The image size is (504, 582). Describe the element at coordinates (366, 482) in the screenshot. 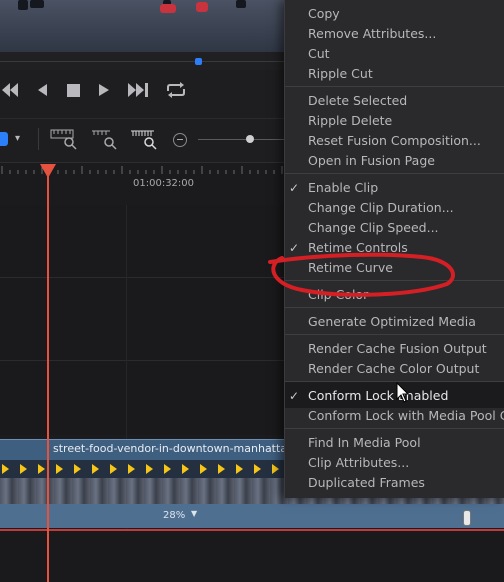

I see `menu-item: Duplicated Frames` at that location.